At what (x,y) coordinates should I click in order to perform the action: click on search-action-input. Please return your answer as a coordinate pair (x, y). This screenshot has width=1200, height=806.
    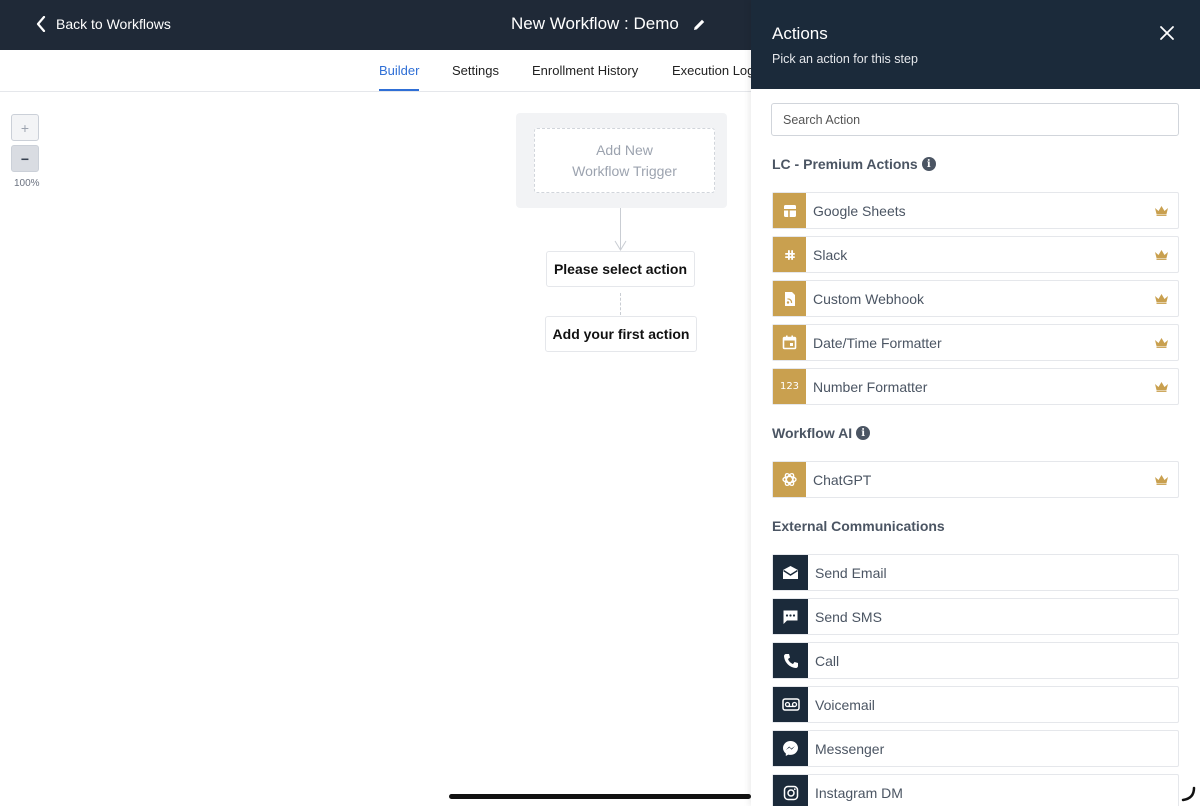
    Looking at the image, I should click on (975, 119).